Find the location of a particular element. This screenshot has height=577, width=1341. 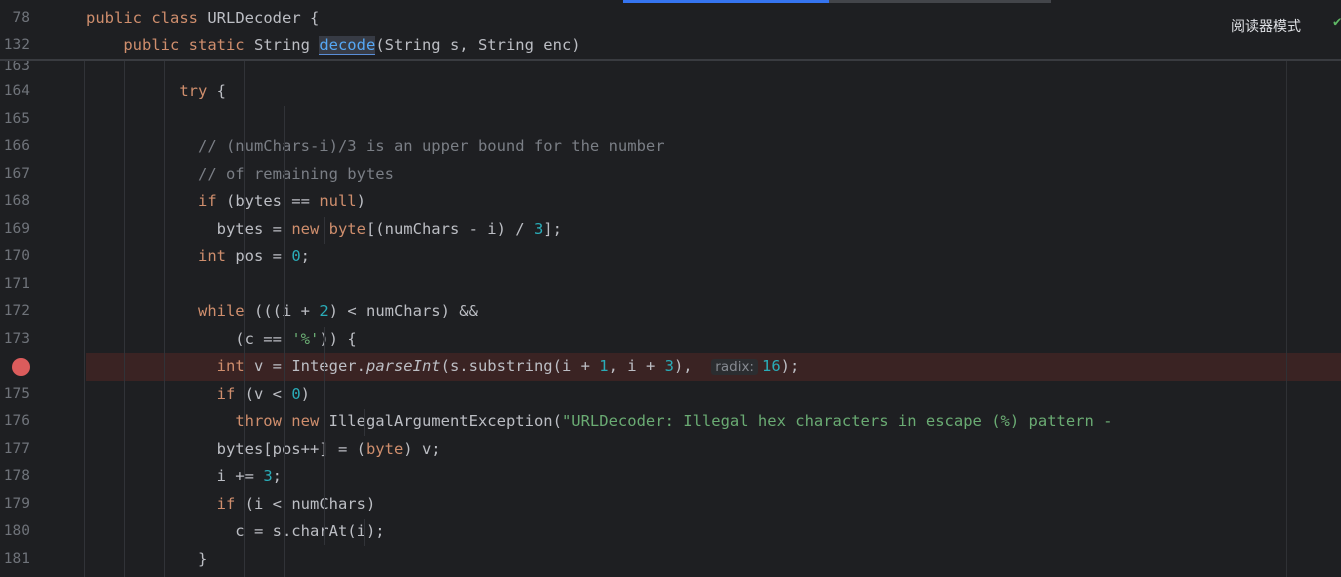

line-number: 165 is located at coordinates (15, 120).